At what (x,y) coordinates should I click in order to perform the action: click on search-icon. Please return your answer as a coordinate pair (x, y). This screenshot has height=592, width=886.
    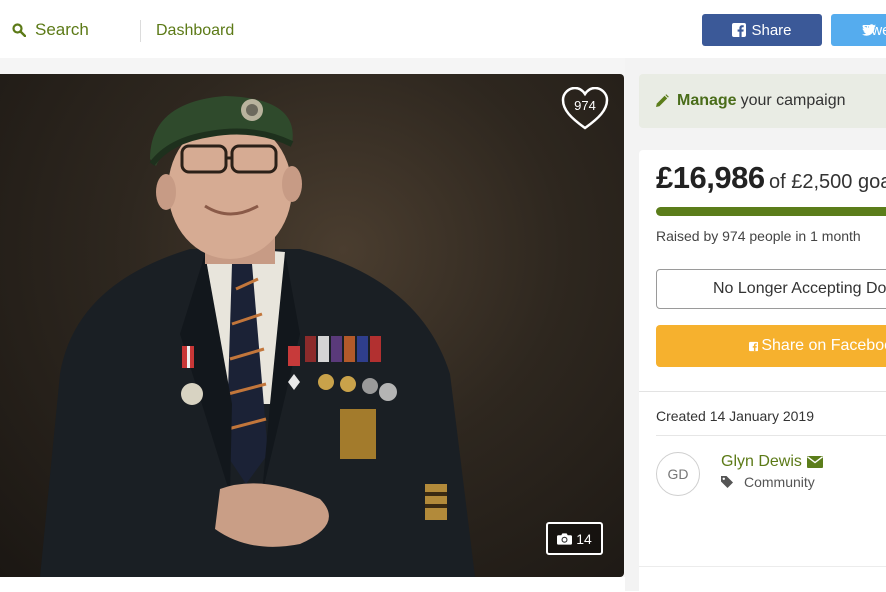
    Looking at the image, I should click on (19, 30).